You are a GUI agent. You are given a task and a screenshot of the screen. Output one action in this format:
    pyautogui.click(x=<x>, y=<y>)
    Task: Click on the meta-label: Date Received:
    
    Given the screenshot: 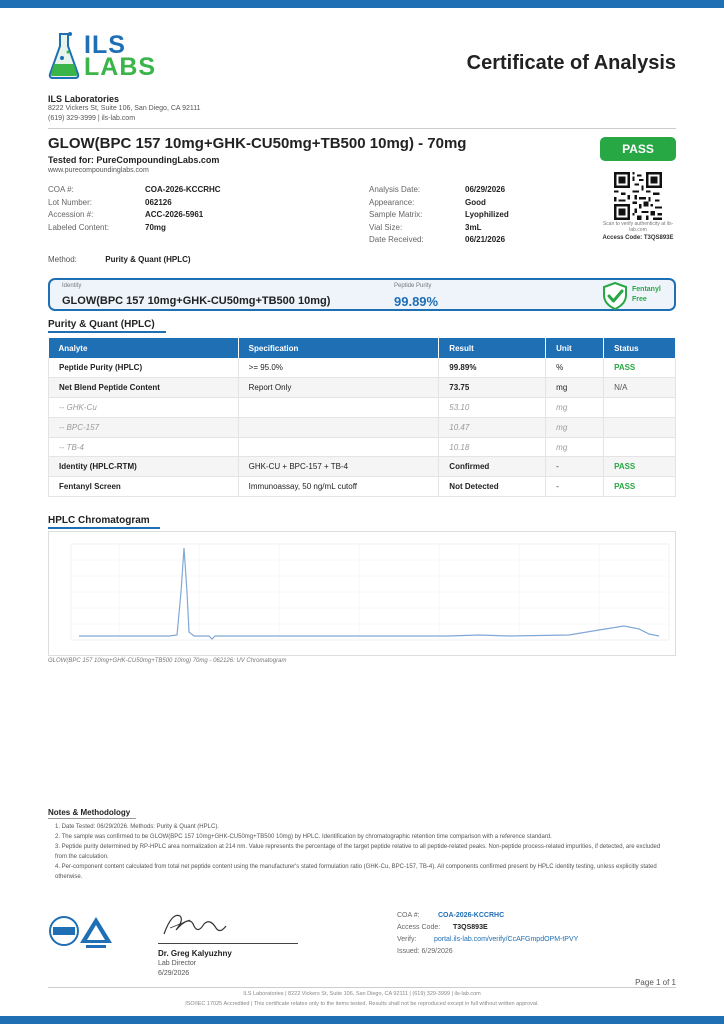 What is the action you would take?
    pyautogui.click(x=396, y=239)
    